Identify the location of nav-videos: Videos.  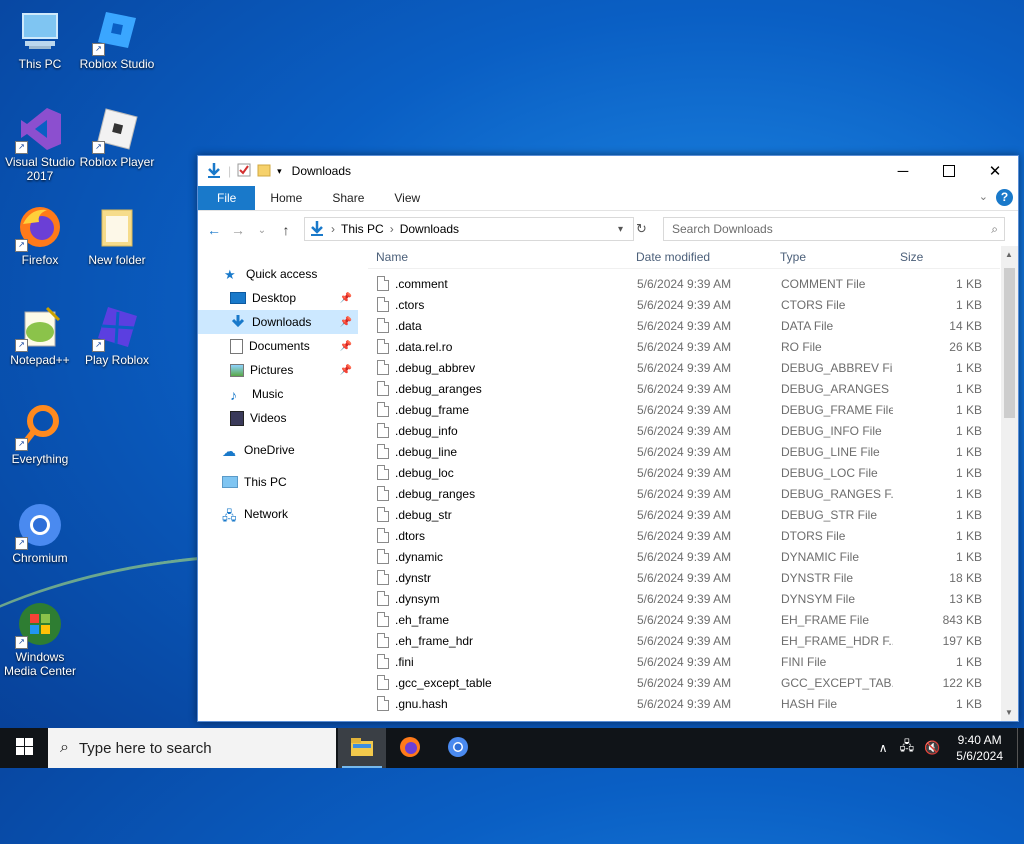
(278, 418).